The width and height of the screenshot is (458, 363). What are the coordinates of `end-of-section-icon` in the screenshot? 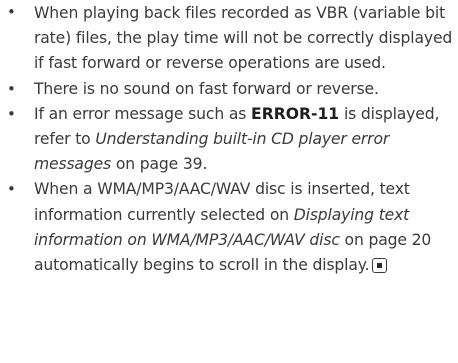 It's located at (380, 266).